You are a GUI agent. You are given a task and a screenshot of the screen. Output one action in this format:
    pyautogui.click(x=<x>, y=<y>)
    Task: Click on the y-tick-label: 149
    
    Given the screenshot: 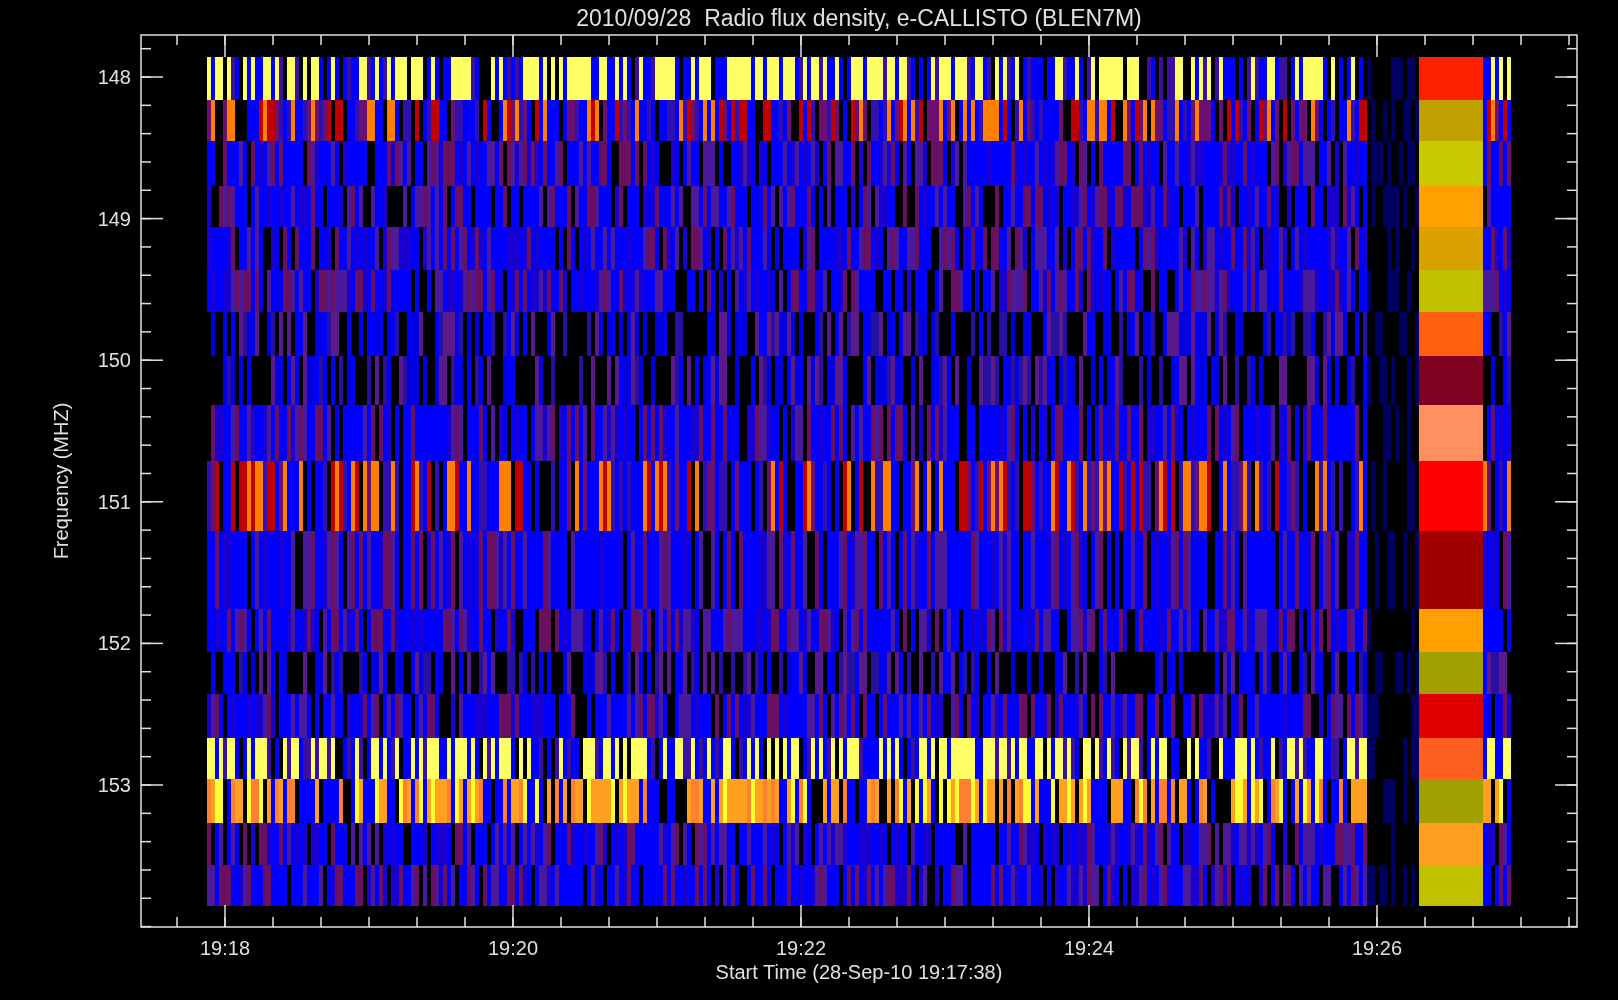 What is the action you would take?
    pyautogui.click(x=114, y=218)
    